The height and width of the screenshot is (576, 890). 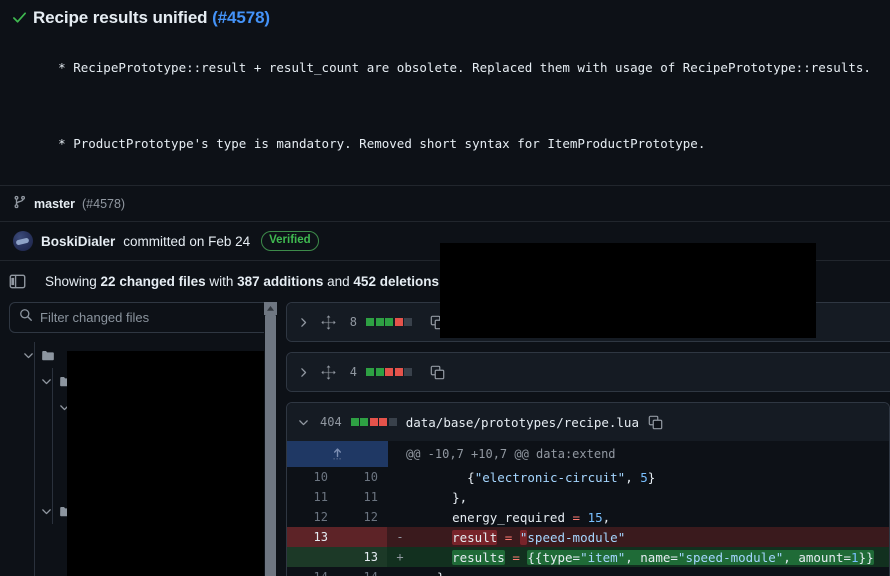 What do you see at coordinates (23, 241) in the screenshot?
I see `avatar` at bounding box center [23, 241].